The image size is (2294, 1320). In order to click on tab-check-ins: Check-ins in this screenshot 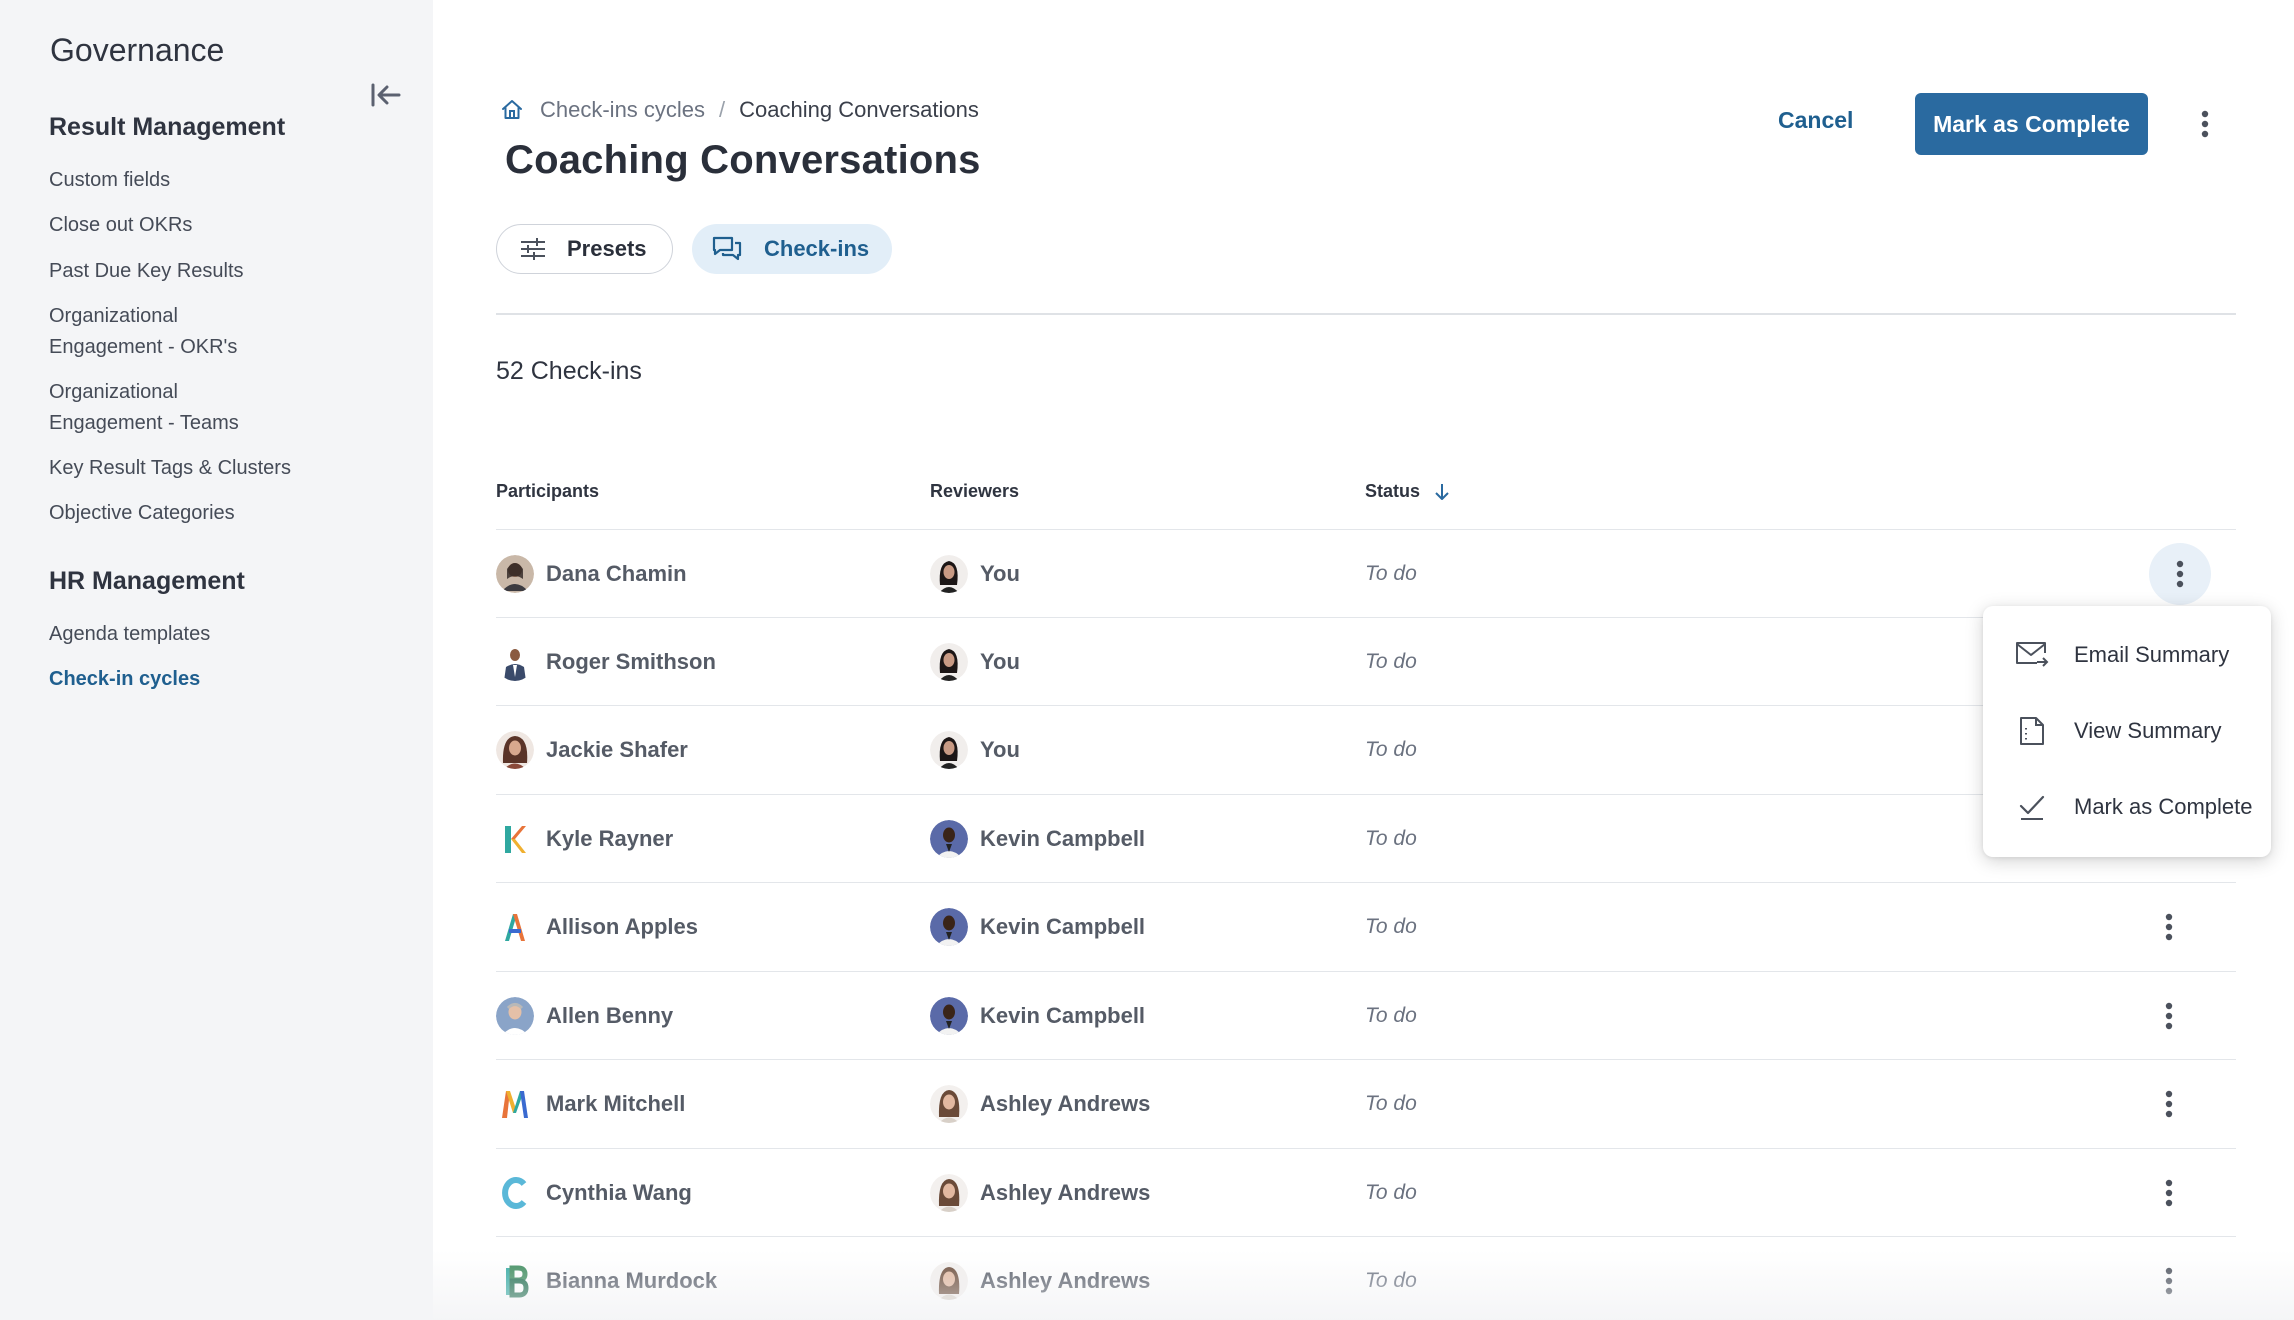, I will do `click(792, 249)`.